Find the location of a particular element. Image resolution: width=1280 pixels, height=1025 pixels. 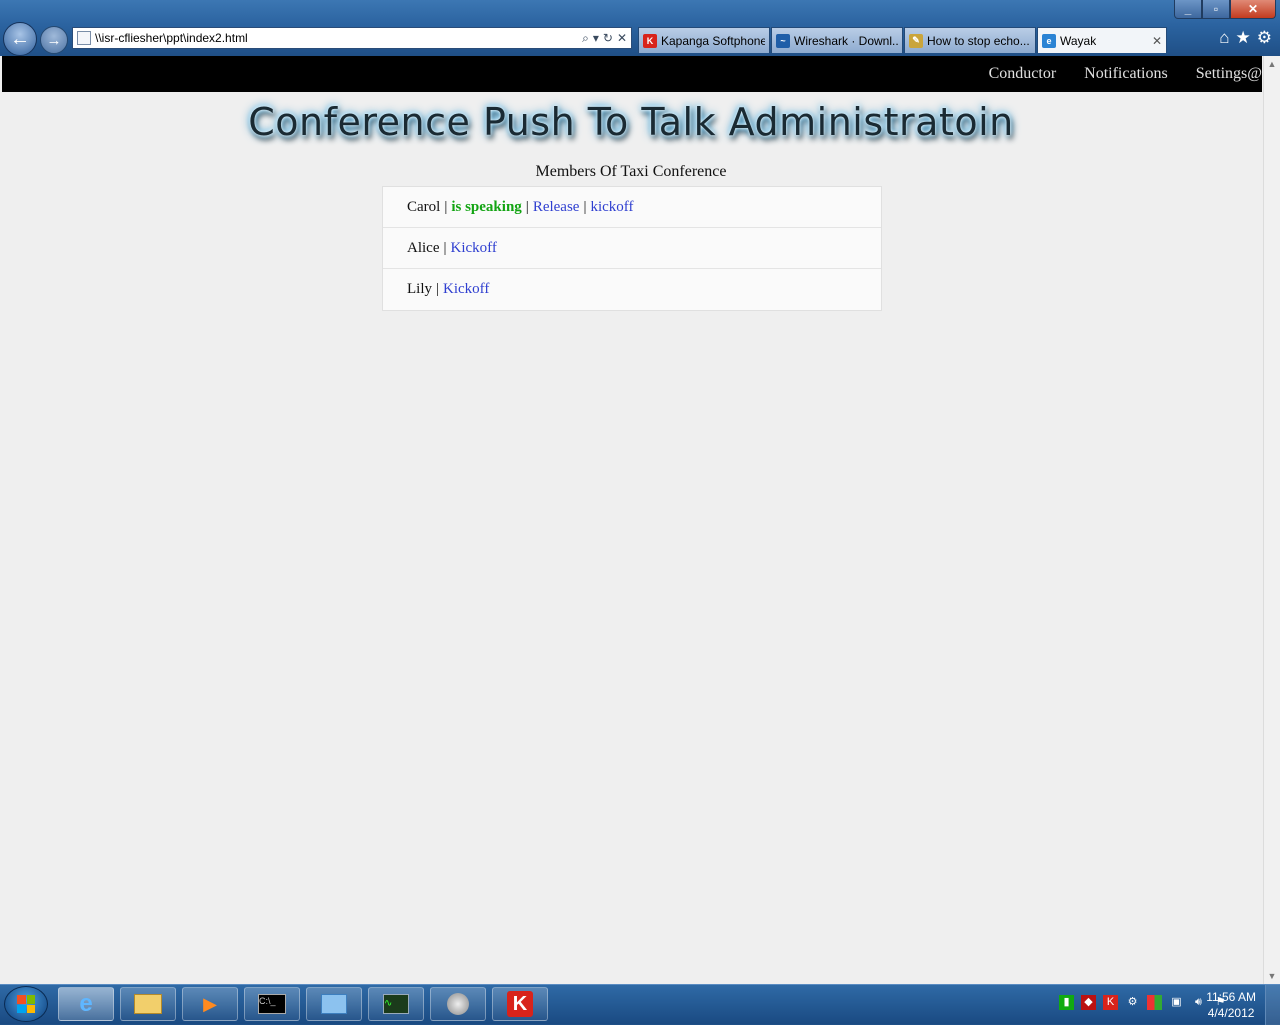

vertical-scrollbar: ▲ ▼ is located at coordinates (1271, 520).